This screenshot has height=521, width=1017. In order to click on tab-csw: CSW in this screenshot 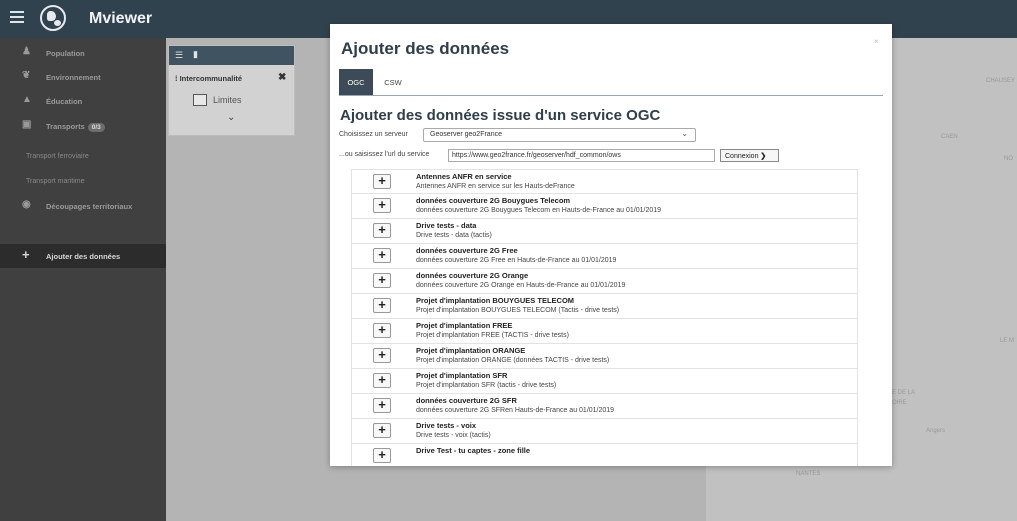, I will do `click(393, 82)`.